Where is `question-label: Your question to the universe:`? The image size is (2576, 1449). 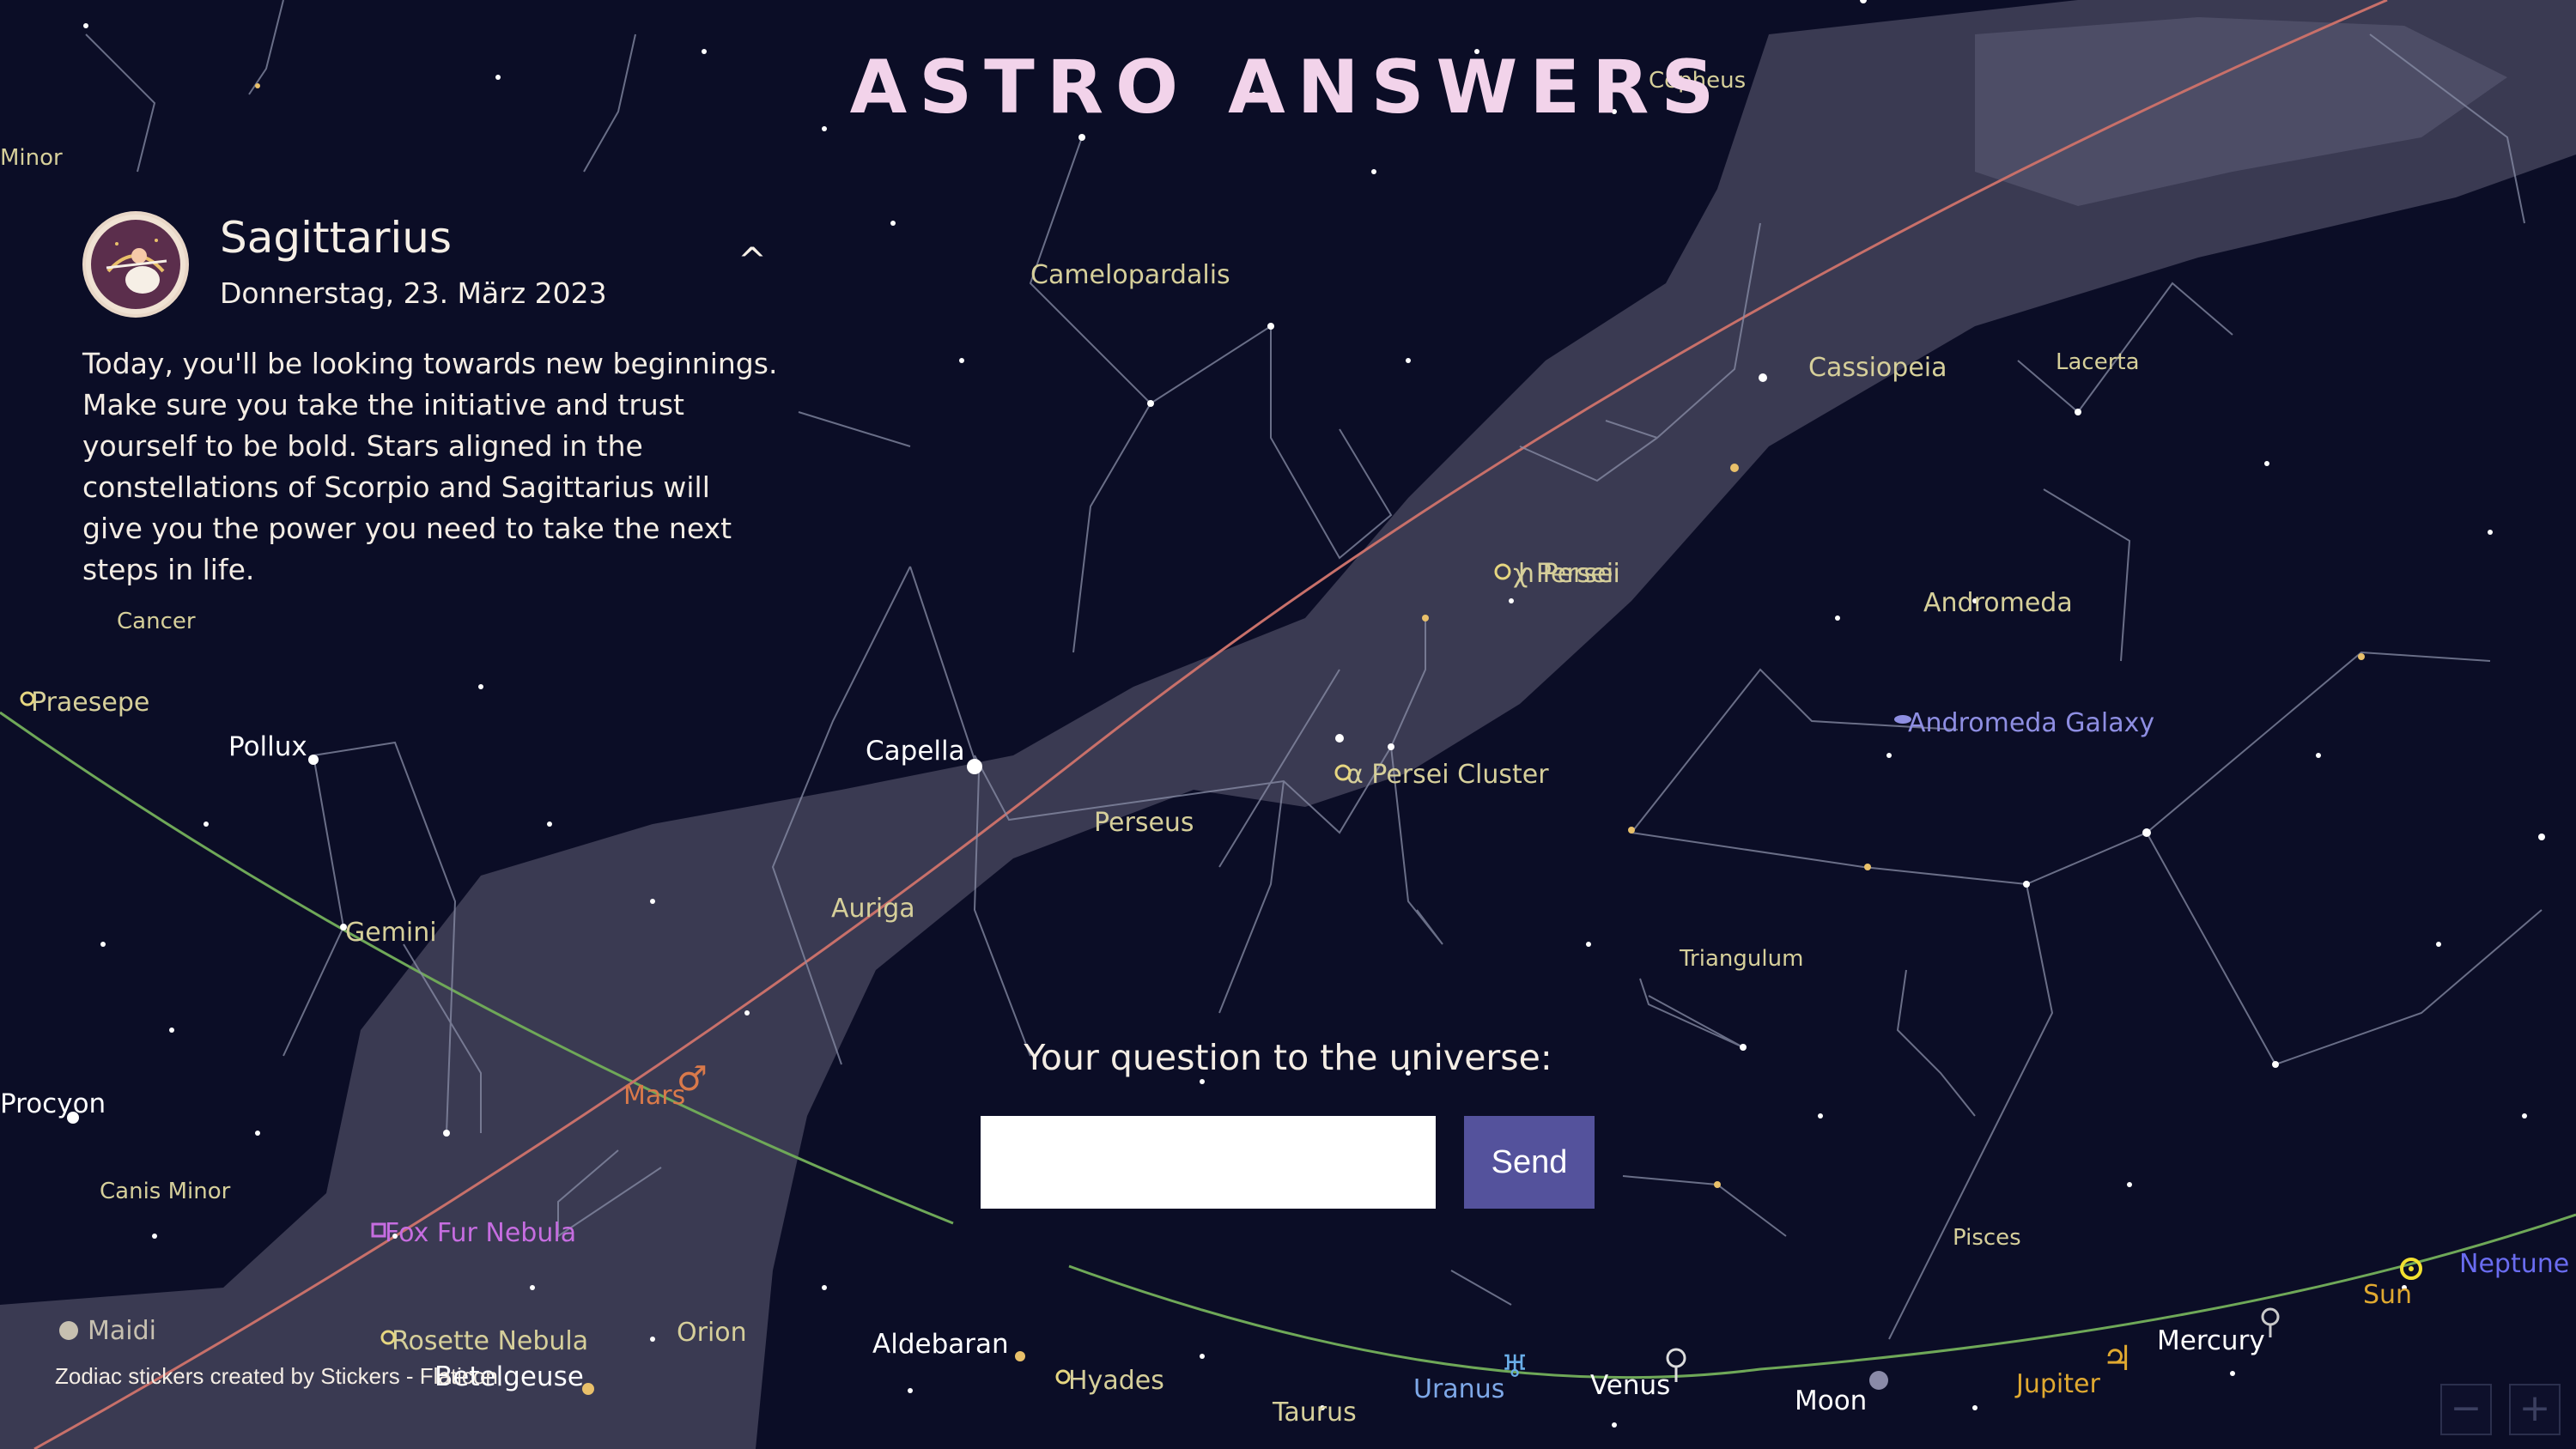
question-label: Your question to the universe: is located at coordinates (1288, 1057).